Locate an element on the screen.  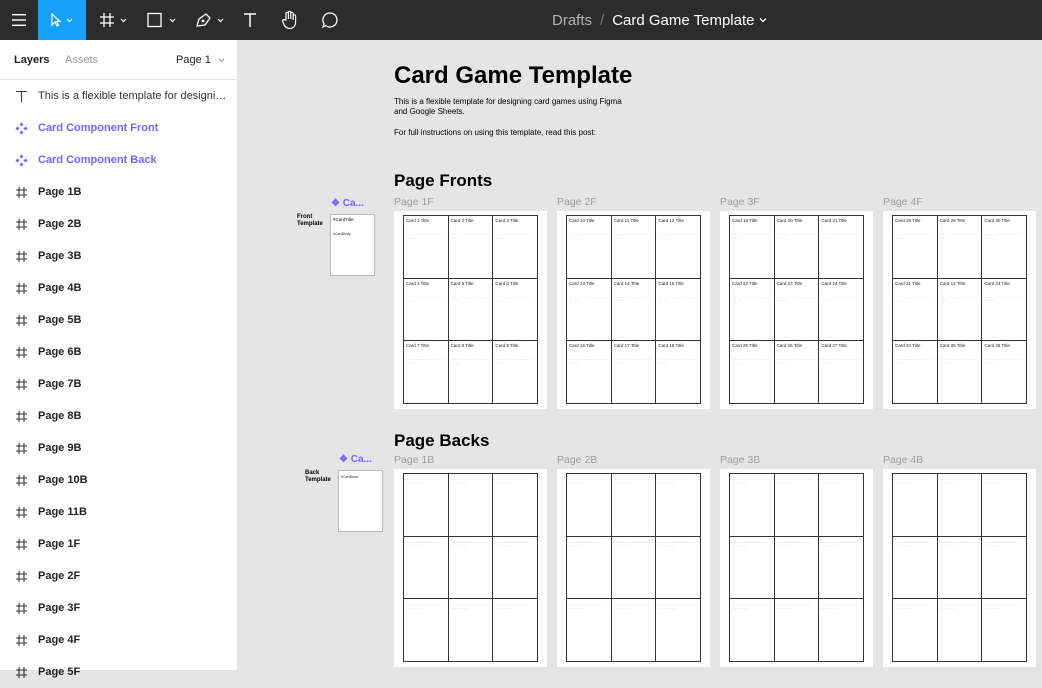
front-page-label: Page 2F is located at coordinates (577, 202).